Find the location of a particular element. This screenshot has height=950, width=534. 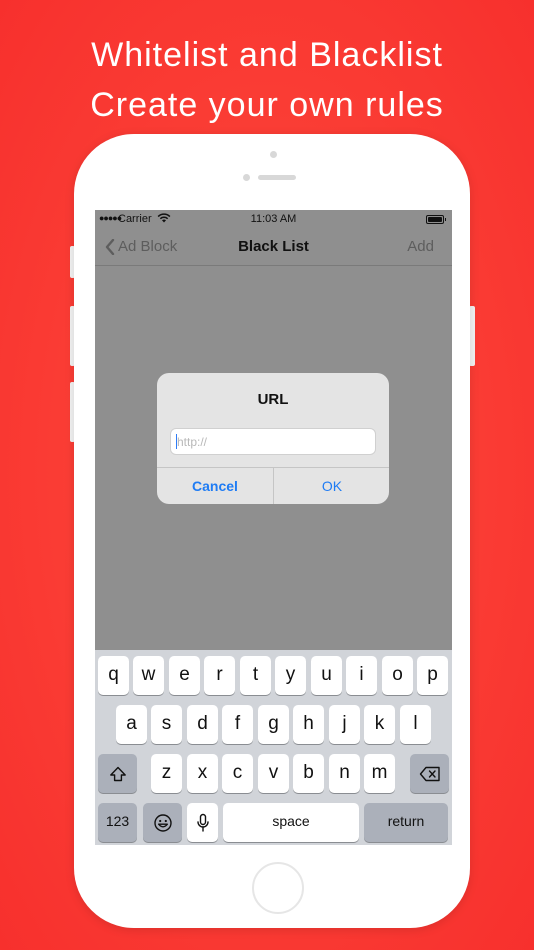

headline-line2: Create your own rules is located at coordinates (267, 105).